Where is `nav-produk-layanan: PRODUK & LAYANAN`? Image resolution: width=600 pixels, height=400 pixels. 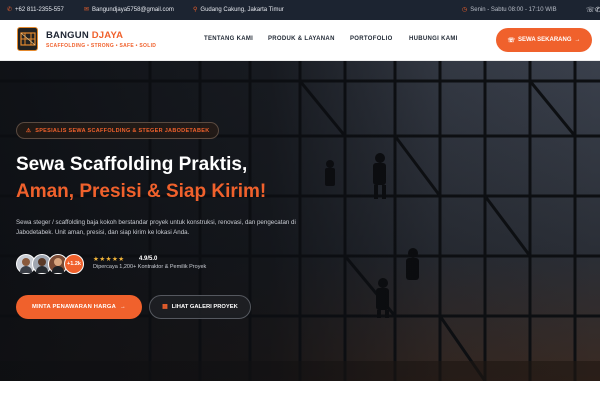 nav-produk-layanan: PRODUK & LAYANAN is located at coordinates (301, 39).